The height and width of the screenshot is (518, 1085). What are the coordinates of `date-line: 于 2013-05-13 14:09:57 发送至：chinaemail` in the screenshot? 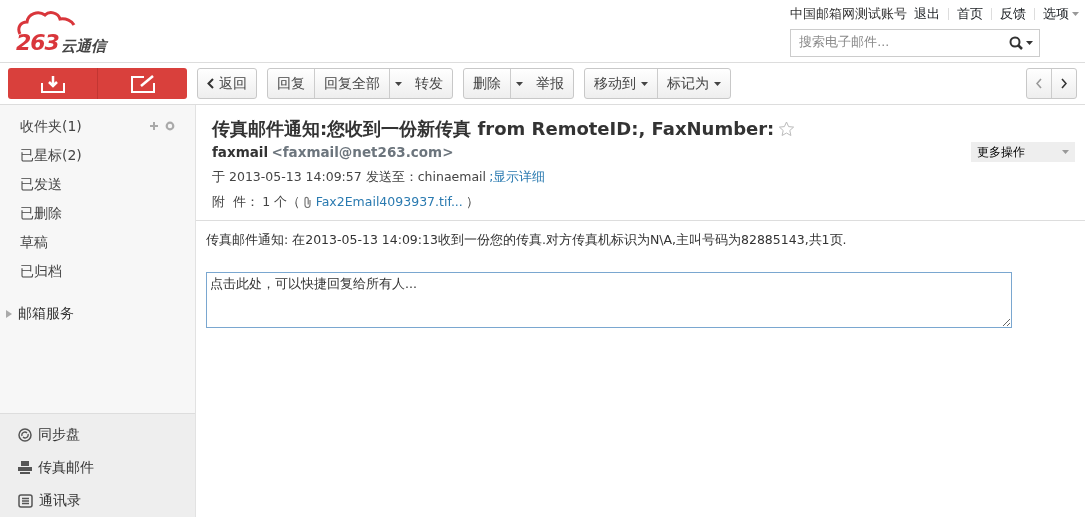 It's located at (349, 177).